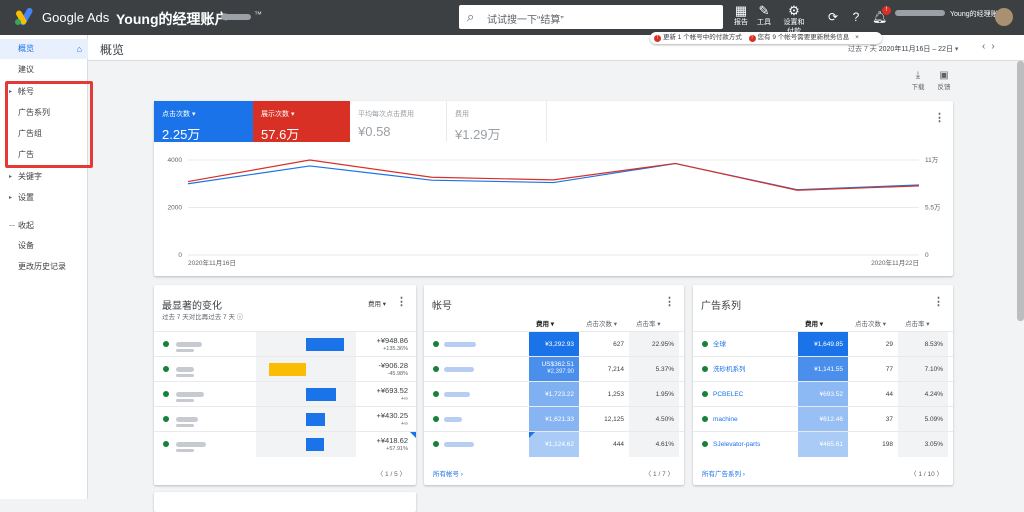 Image resolution: width=1024 pixels, height=512 pixels. I want to click on campaign-name: 全球, so click(719, 344).